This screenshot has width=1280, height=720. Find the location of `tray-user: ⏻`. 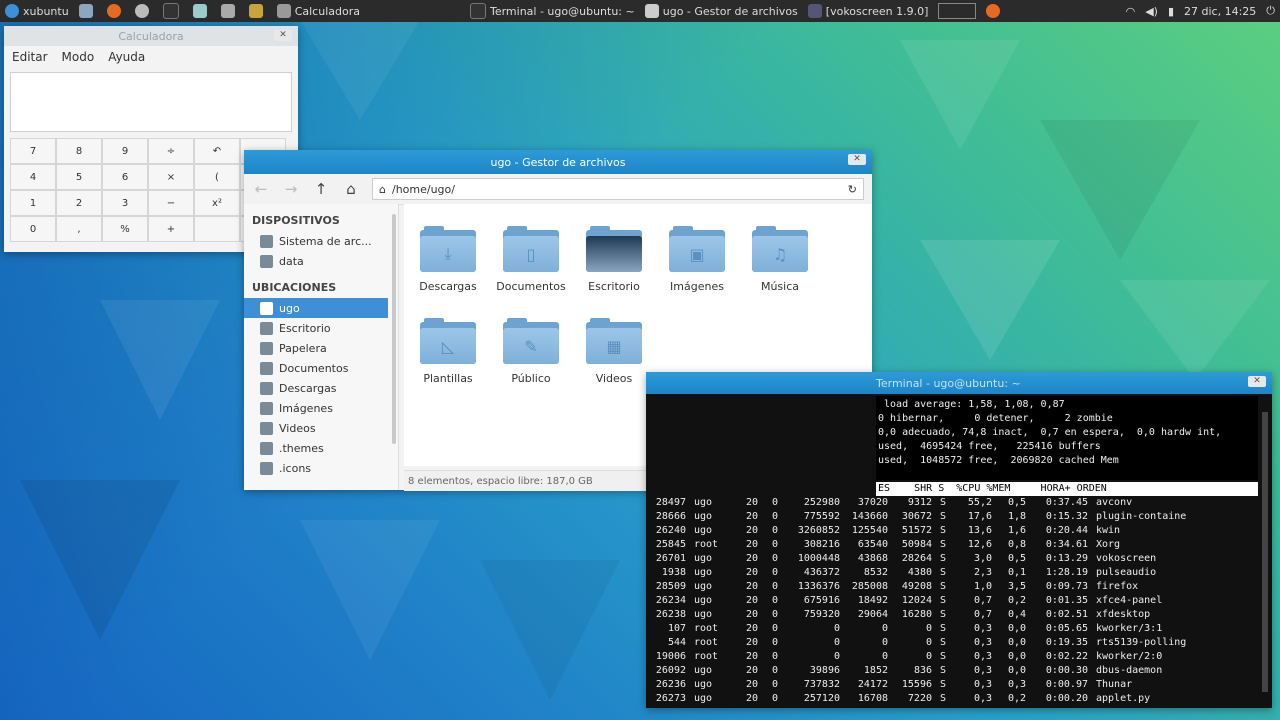

tray-user: ⏻ is located at coordinates (1270, 11).